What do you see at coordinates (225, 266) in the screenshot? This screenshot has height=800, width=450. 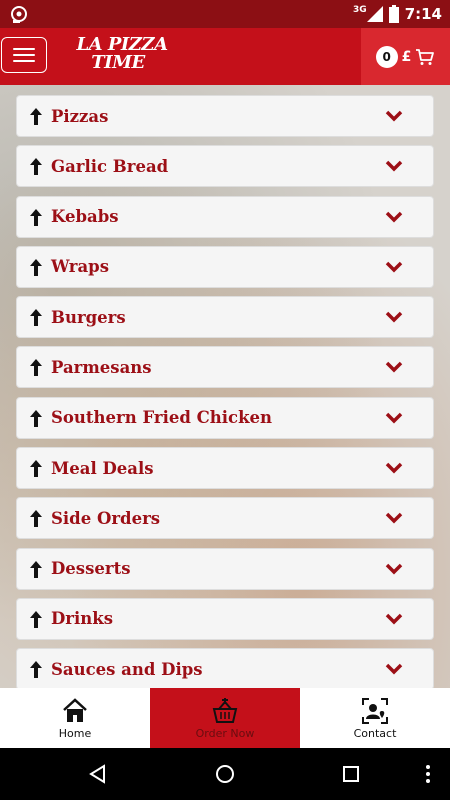 I see `category-item: Wraps` at bounding box center [225, 266].